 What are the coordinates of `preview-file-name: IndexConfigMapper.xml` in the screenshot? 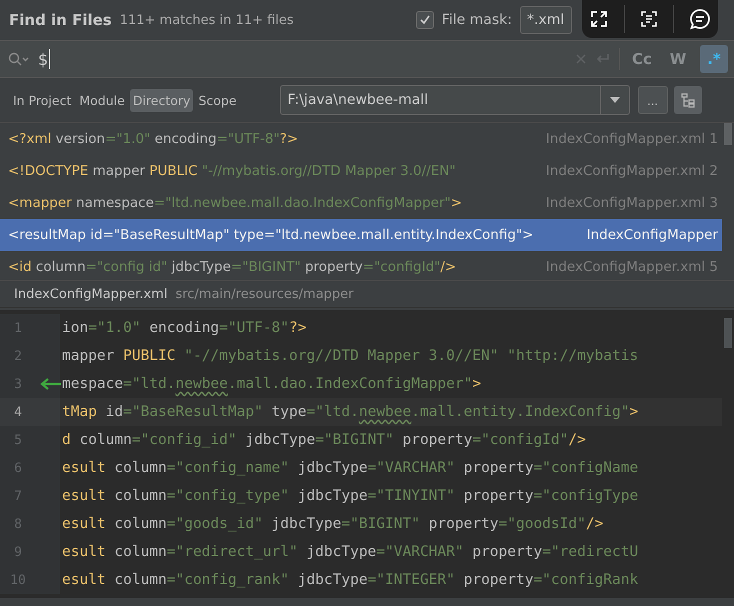 It's located at (91, 294).